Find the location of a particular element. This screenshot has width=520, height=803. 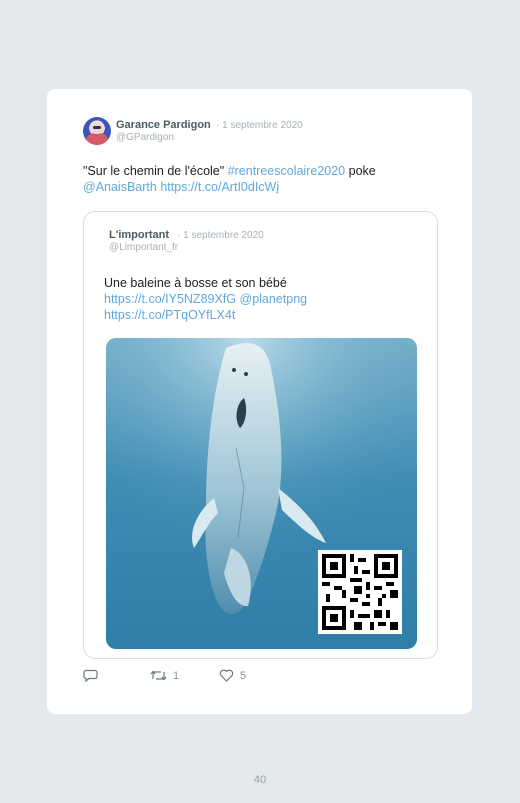

author-handle: @GPardigon is located at coordinates (145, 137).